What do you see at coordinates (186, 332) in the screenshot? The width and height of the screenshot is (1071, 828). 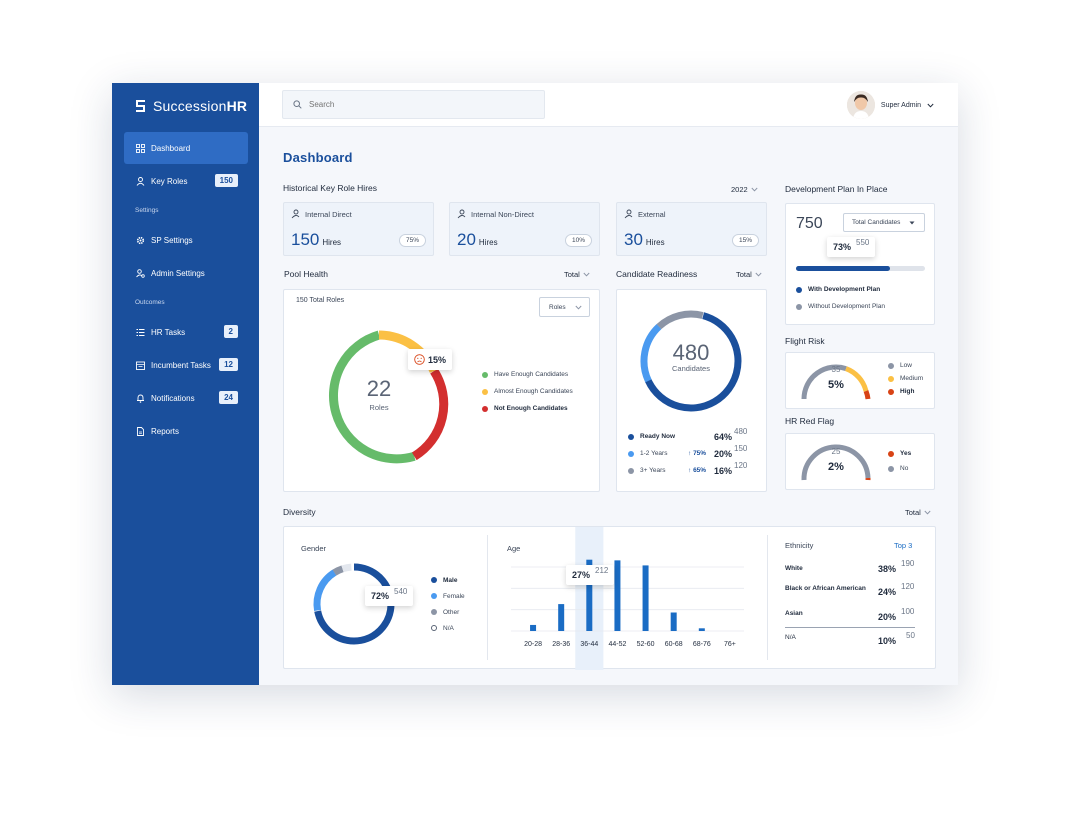 I see `sidebar-item-hr-tasks: HR Tasks 2` at bounding box center [186, 332].